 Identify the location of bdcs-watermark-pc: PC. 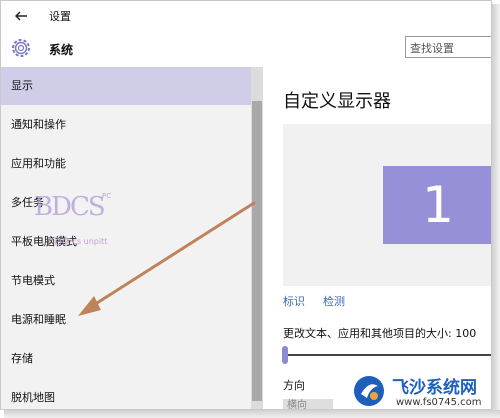
(107, 196).